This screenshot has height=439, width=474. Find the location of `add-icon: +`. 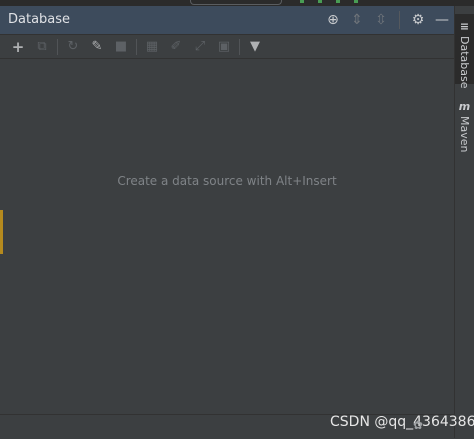

add-icon: + is located at coordinates (18, 47).